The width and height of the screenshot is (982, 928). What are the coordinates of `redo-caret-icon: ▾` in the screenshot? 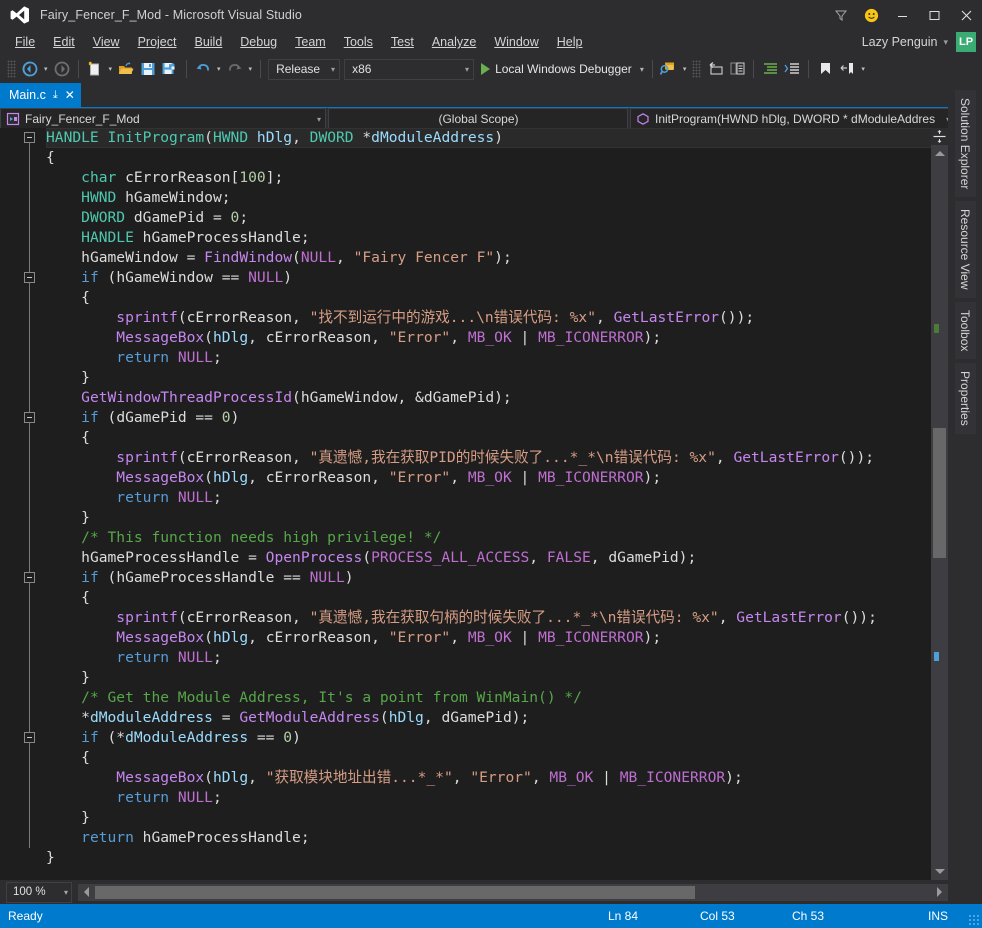 It's located at (251, 69).